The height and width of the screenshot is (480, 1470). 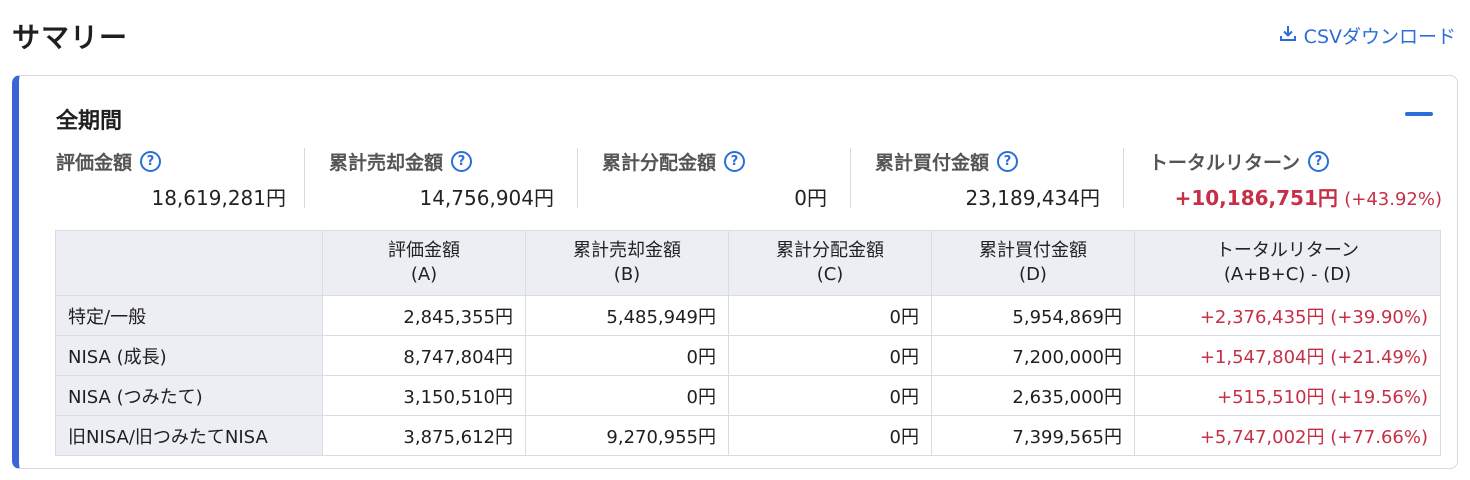 What do you see at coordinates (70, 37) in the screenshot?
I see `page-title: サマリー` at bounding box center [70, 37].